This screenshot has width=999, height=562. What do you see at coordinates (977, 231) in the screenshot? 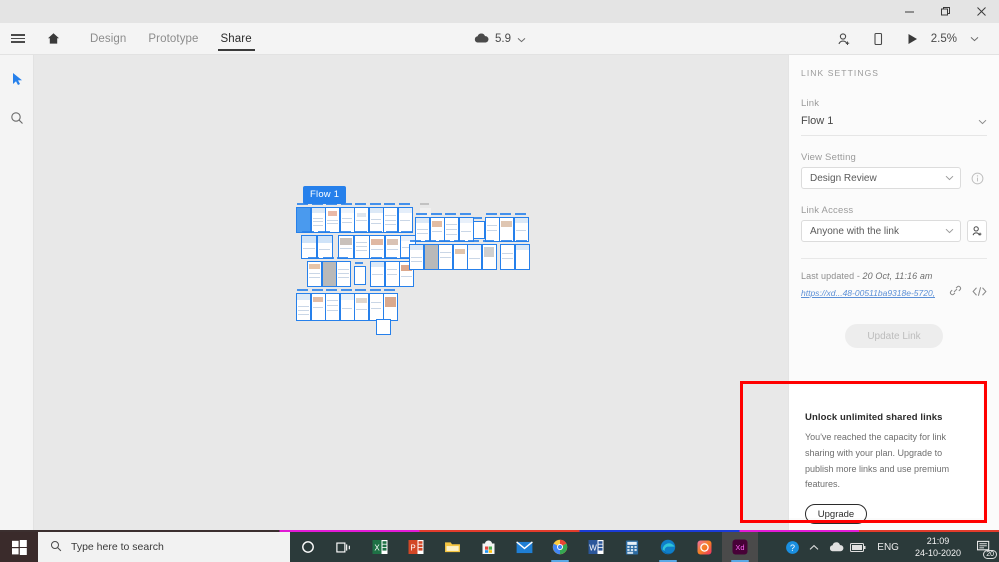
I see `add-person-icon` at bounding box center [977, 231].